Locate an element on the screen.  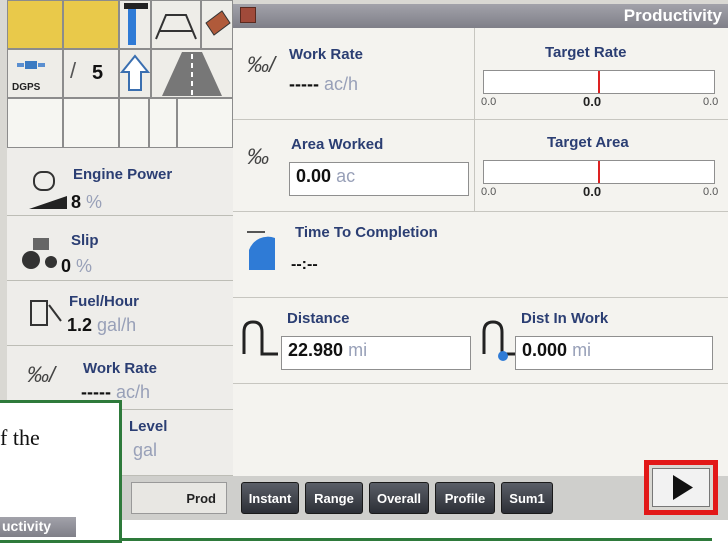
fuel-hour-value: 1.2 is located at coordinates (80, 325).